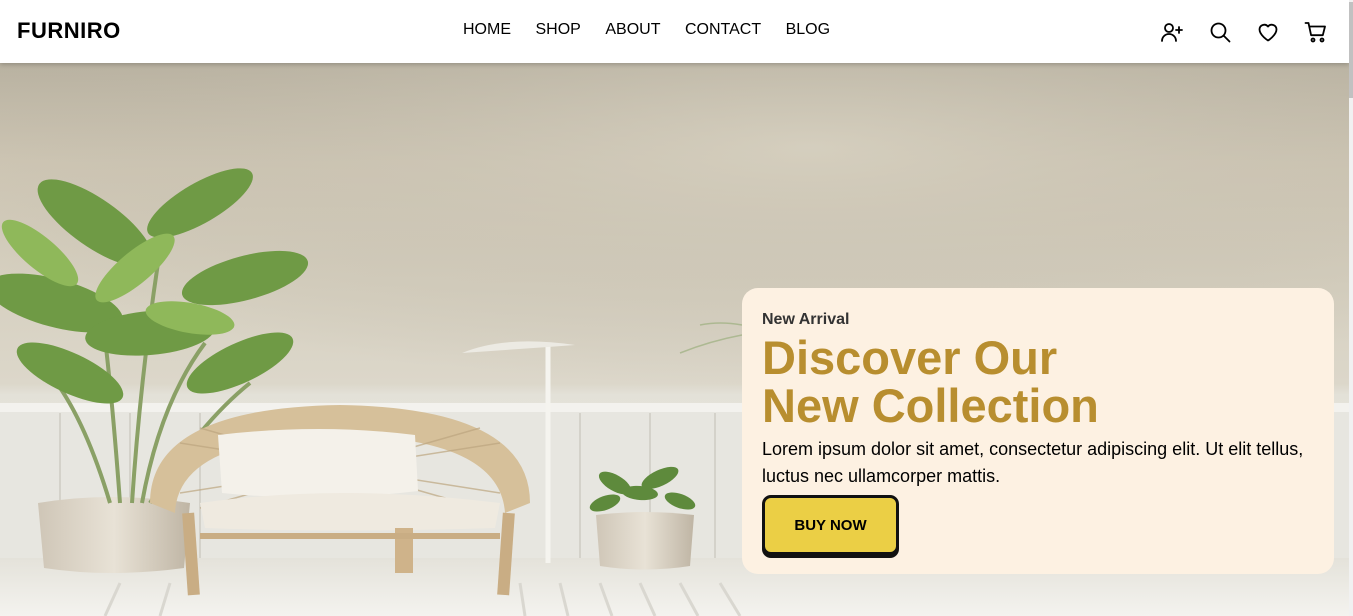 The image size is (1353, 616). What do you see at coordinates (632, 30) in the screenshot?
I see `nav-about-link: ABOUT` at bounding box center [632, 30].